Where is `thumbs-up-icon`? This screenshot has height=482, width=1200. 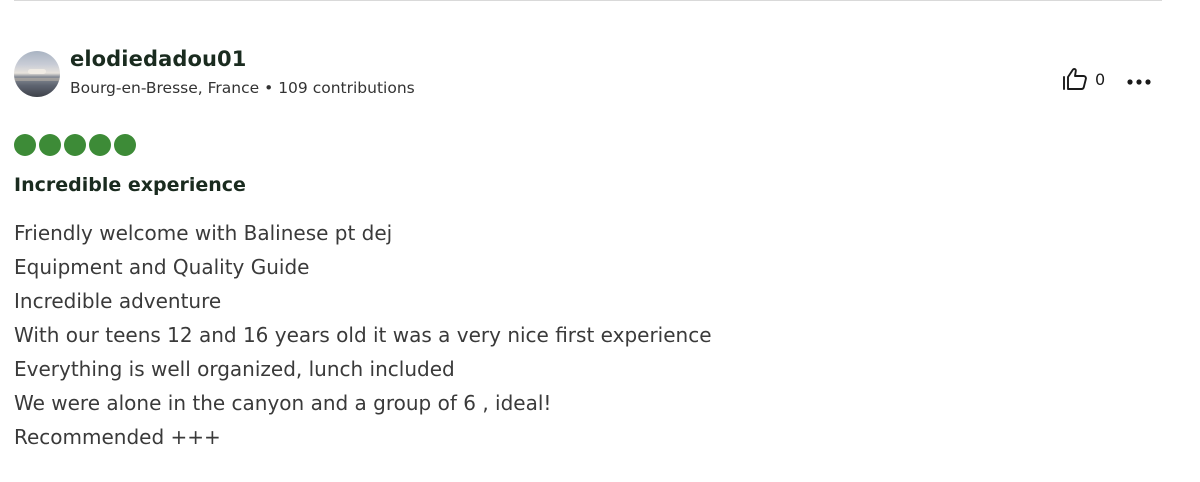 thumbs-up-icon is located at coordinates (1075, 79).